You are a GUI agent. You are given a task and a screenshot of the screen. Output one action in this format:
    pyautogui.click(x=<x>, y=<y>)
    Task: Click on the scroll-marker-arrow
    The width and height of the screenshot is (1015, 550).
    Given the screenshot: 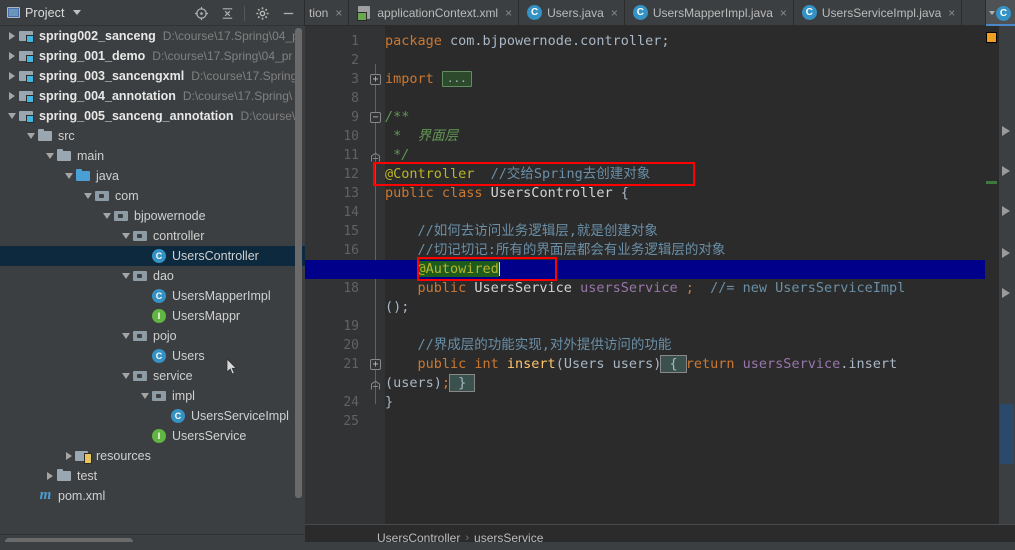 What is the action you would take?
    pyautogui.click(x=1006, y=131)
    